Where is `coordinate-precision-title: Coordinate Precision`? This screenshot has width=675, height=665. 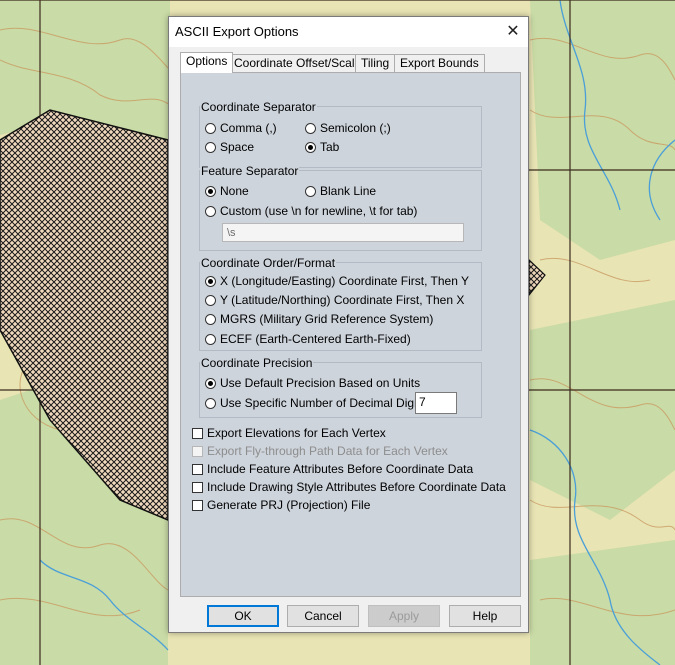
coordinate-precision-title: Coordinate Precision is located at coordinates (257, 363).